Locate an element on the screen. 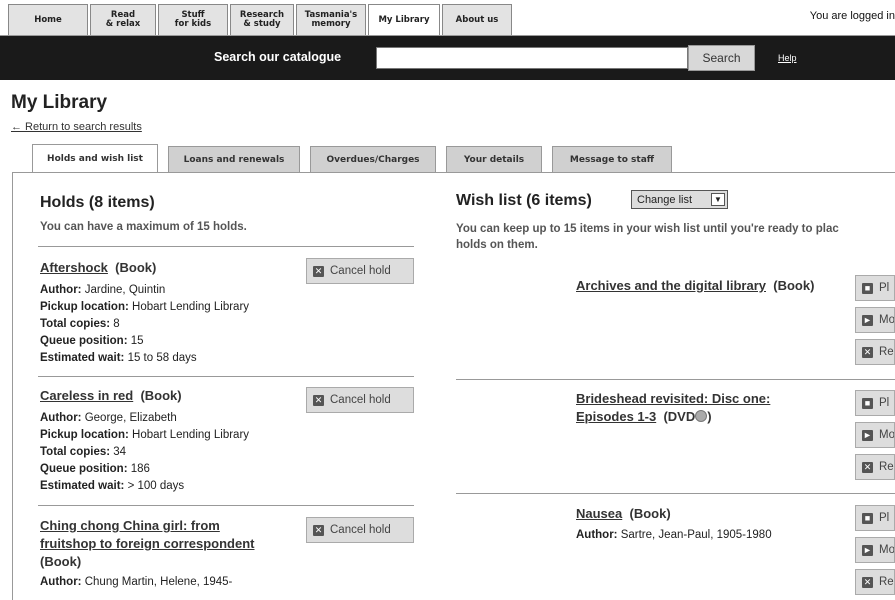 The height and width of the screenshot is (600, 895). wish-item-type: (DVD is located at coordinates (679, 416).